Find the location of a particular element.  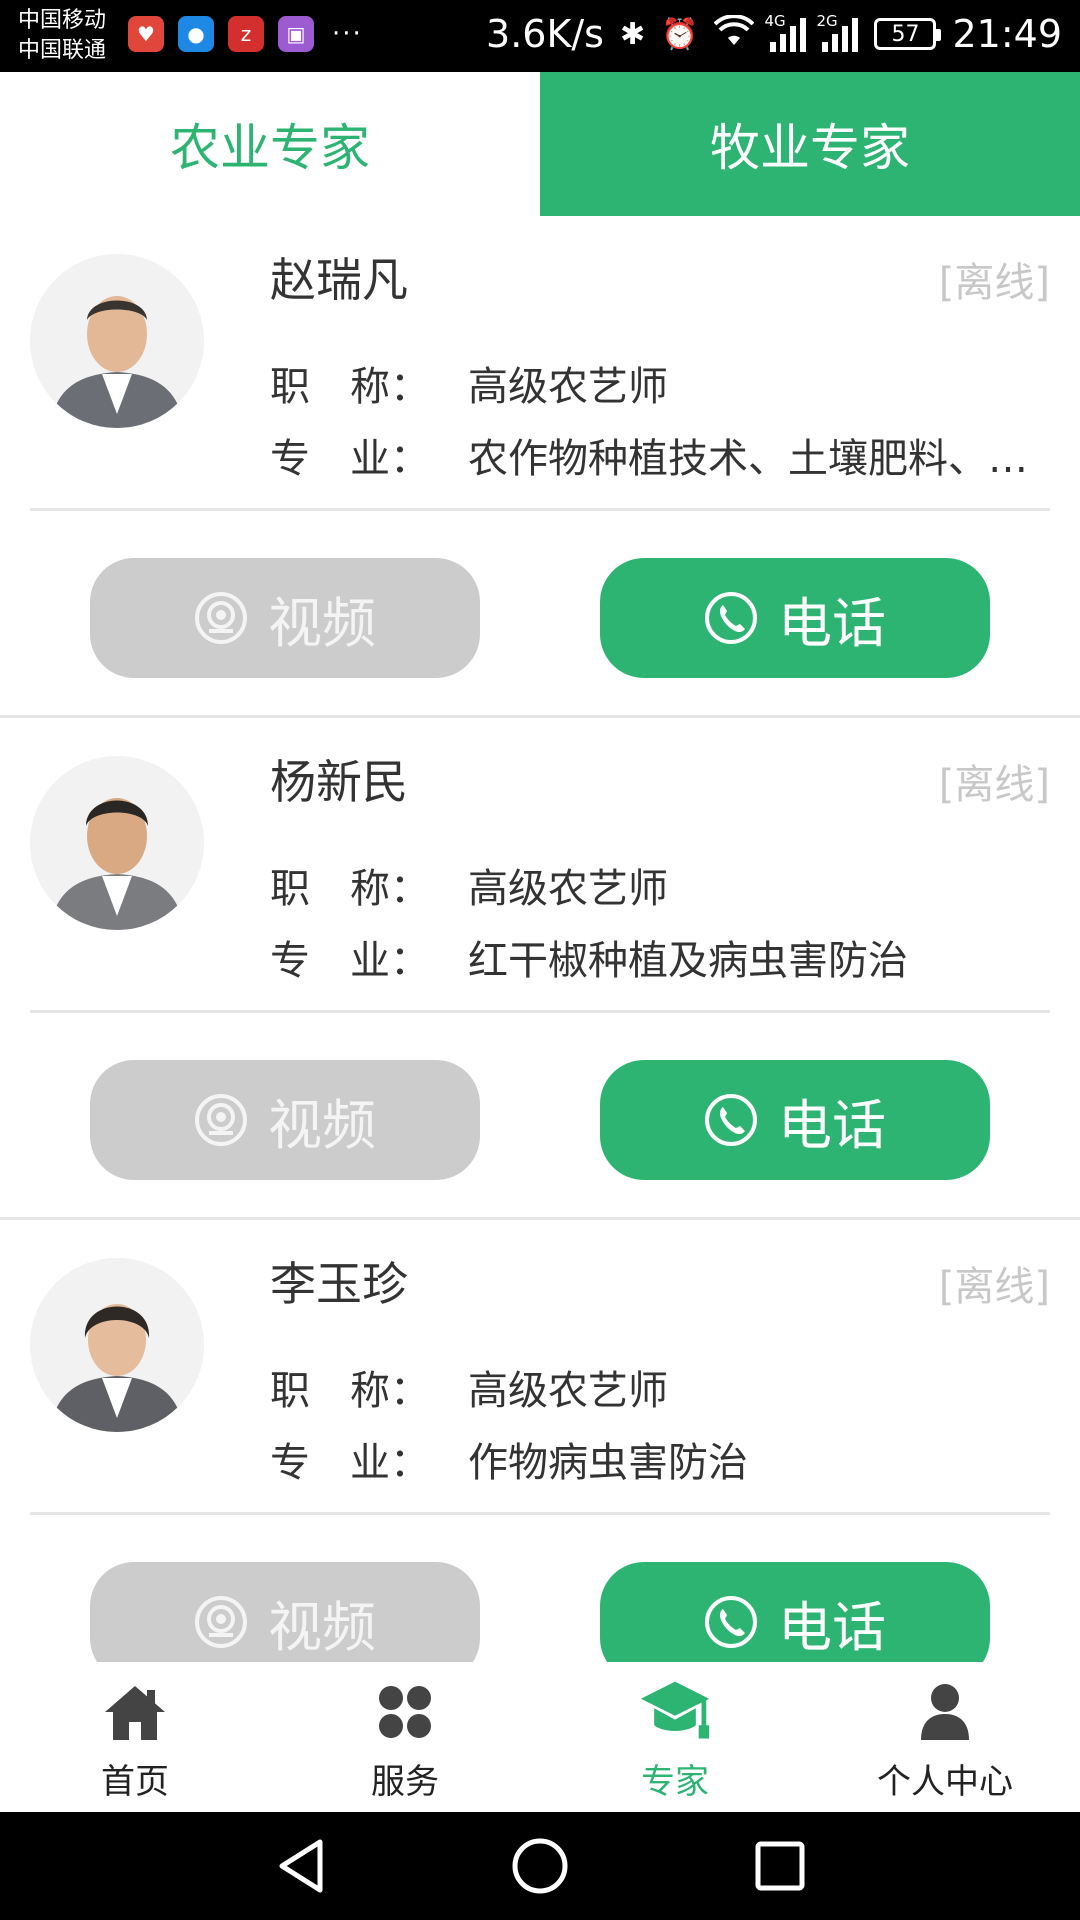

system-nav-bar is located at coordinates (540, 1866).